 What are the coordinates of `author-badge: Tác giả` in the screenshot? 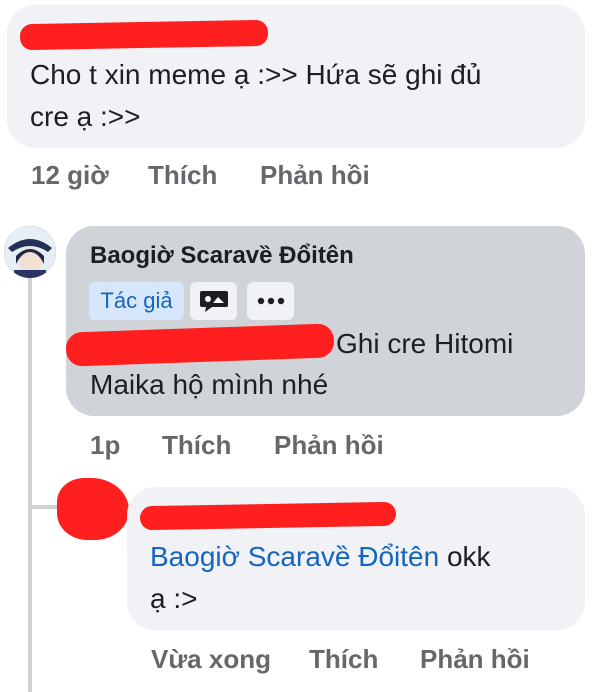 It's located at (136, 301).